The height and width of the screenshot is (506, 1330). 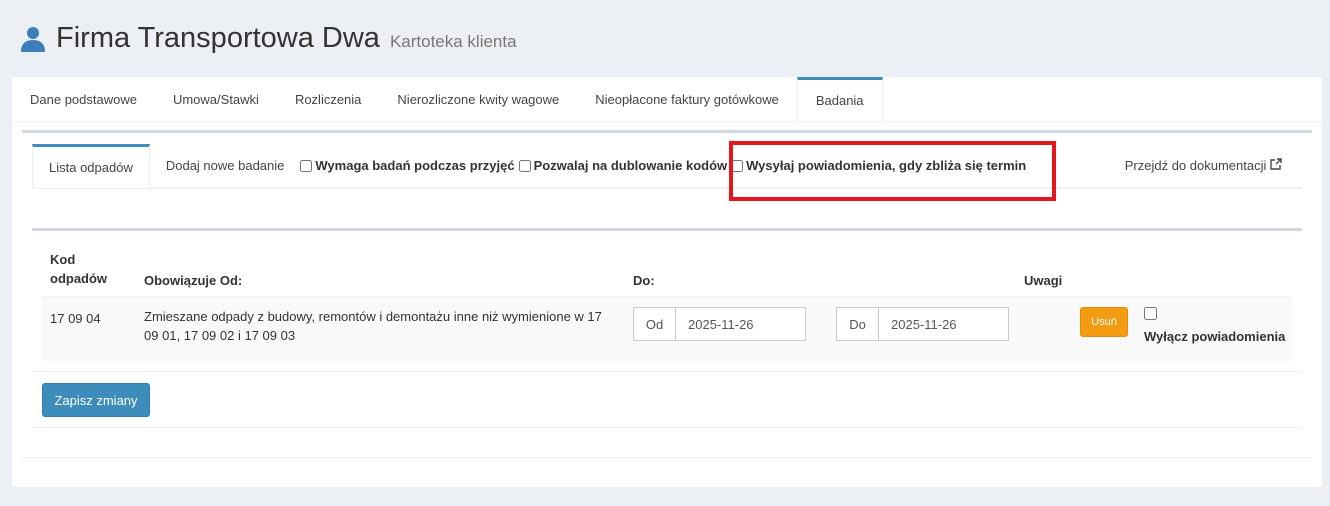 What do you see at coordinates (1276, 164) in the screenshot?
I see `external-link-icon` at bounding box center [1276, 164].